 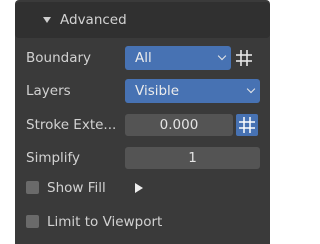 I want to click on layers-row: Layers Visible, so click(x=142, y=91).